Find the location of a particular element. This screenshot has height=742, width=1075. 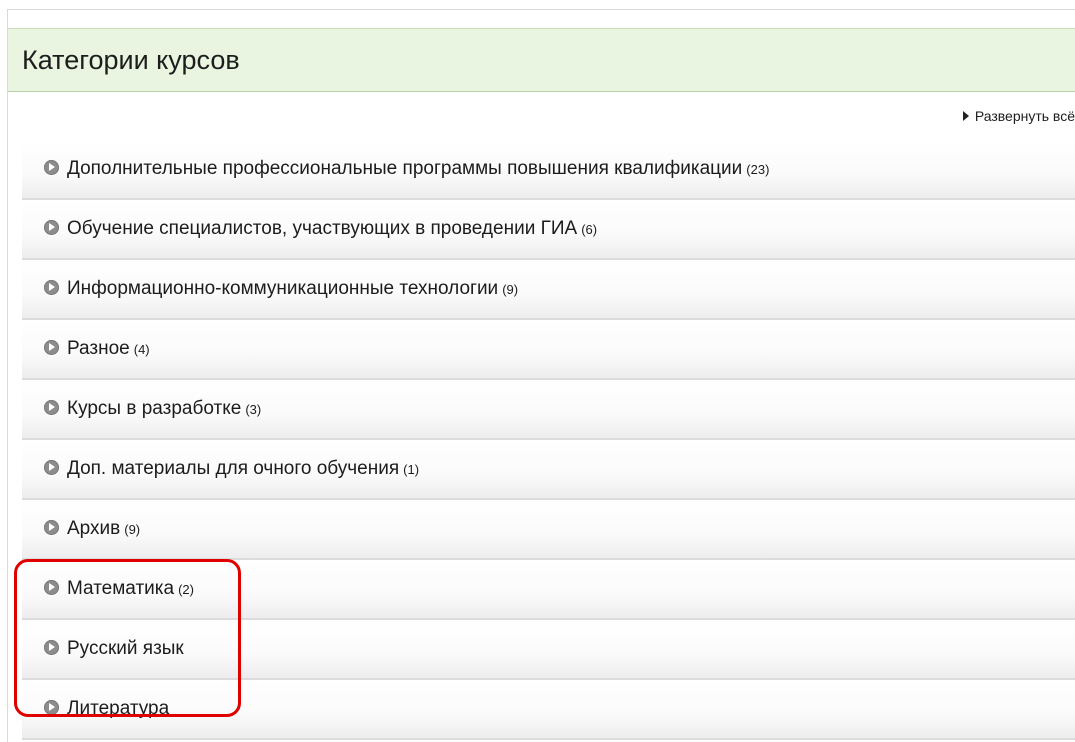

category-name: Литература is located at coordinates (118, 708).